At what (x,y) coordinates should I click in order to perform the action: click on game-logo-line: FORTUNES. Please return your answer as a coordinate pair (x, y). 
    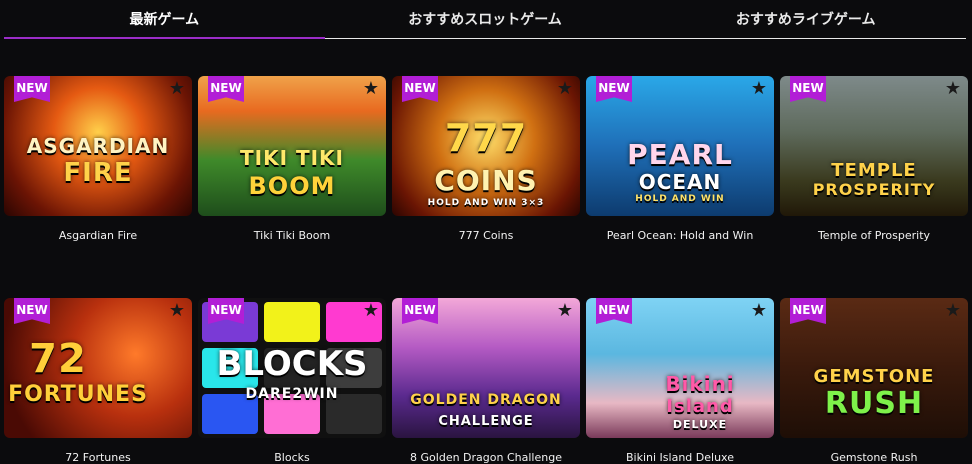
    Looking at the image, I should click on (78, 394).